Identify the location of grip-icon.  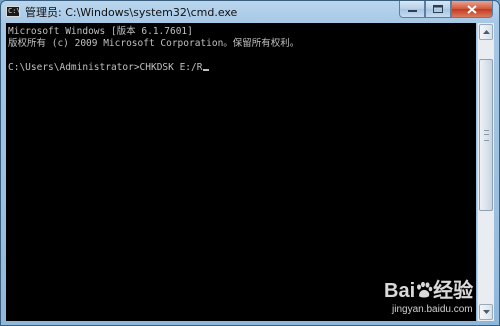
(486, 135).